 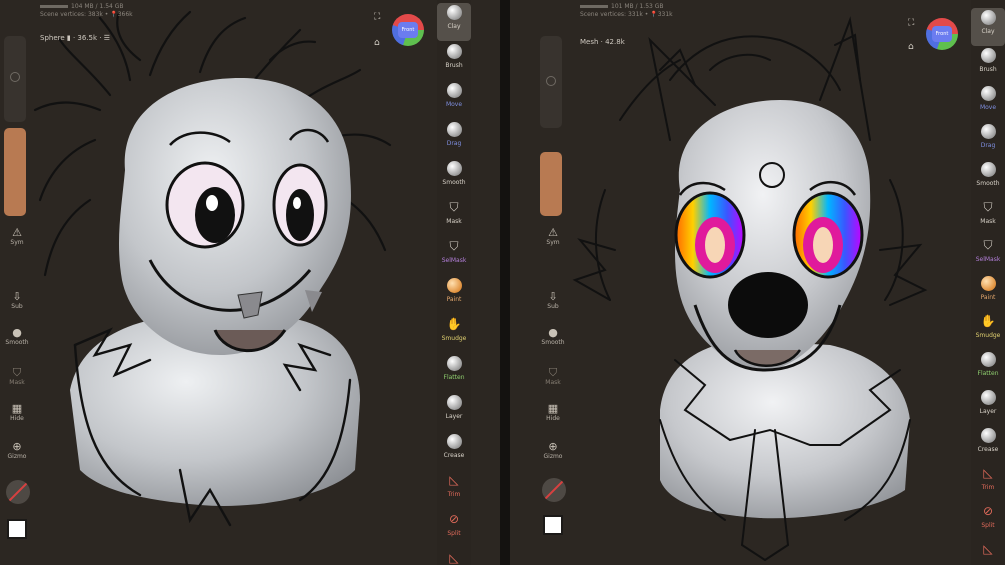 I want to click on more-tools-icon: ◺, so click(x=454, y=558).